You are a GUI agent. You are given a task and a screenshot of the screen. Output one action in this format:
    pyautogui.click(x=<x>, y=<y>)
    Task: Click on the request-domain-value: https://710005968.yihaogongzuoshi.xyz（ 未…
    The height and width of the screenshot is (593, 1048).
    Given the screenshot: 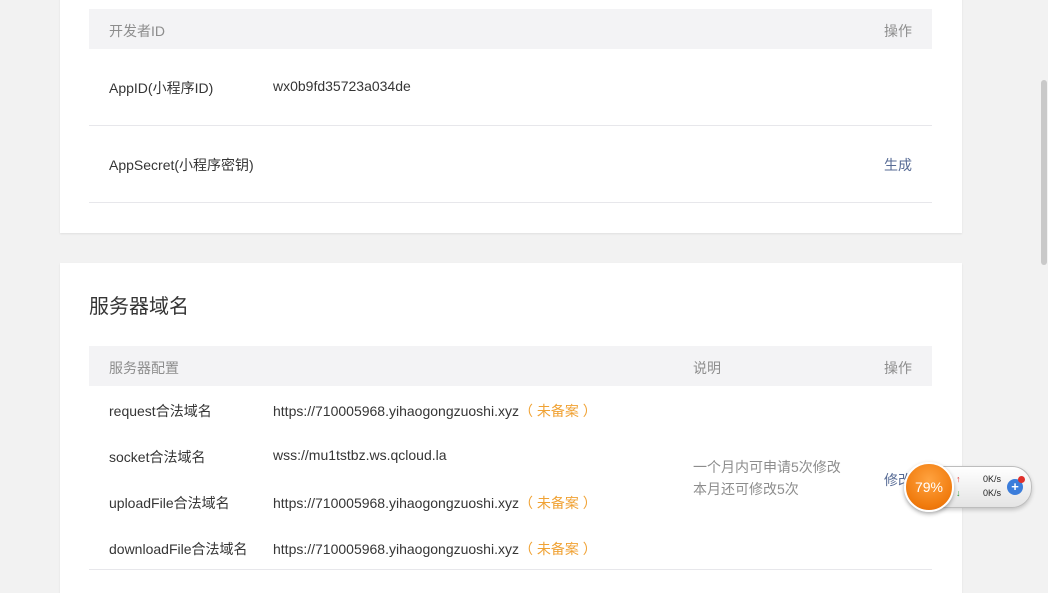 What is the action you would take?
    pyautogui.click(x=435, y=411)
    